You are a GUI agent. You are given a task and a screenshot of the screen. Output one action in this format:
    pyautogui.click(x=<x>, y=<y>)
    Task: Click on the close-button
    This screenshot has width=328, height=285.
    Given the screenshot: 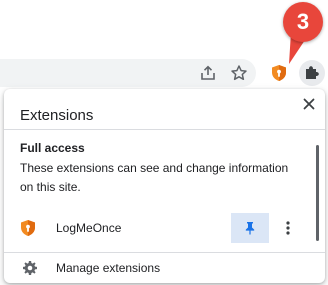 What is the action you would take?
    pyautogui.click(x=309, y=104)
    